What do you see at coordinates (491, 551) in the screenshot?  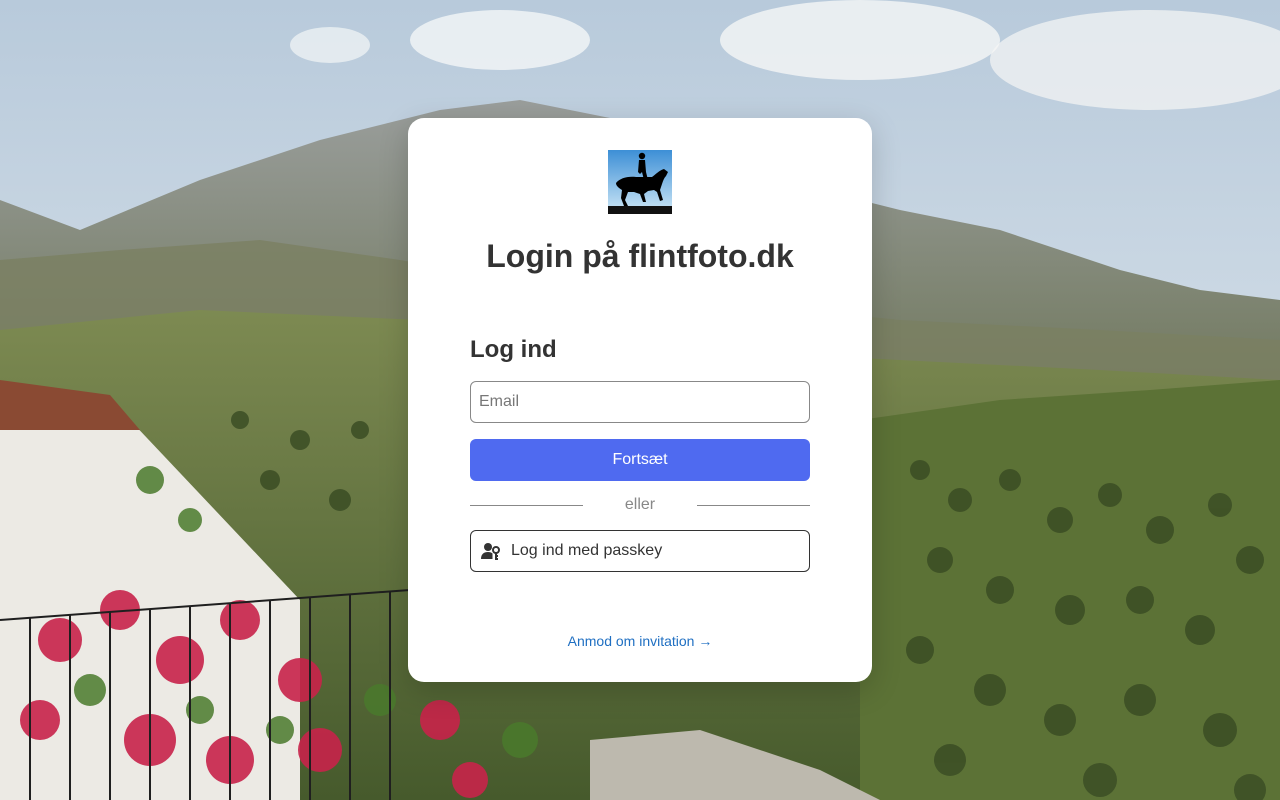 I see `user-key-icon` at bounding box center [491, 551].